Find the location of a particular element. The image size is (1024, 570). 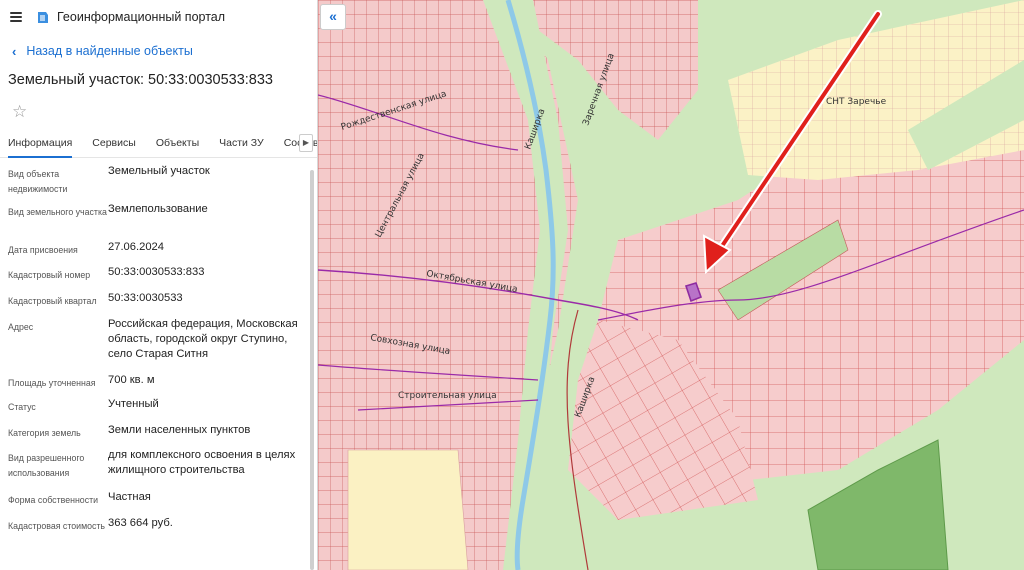

info-label: Форма собственности is located at coordinates (53, 500).